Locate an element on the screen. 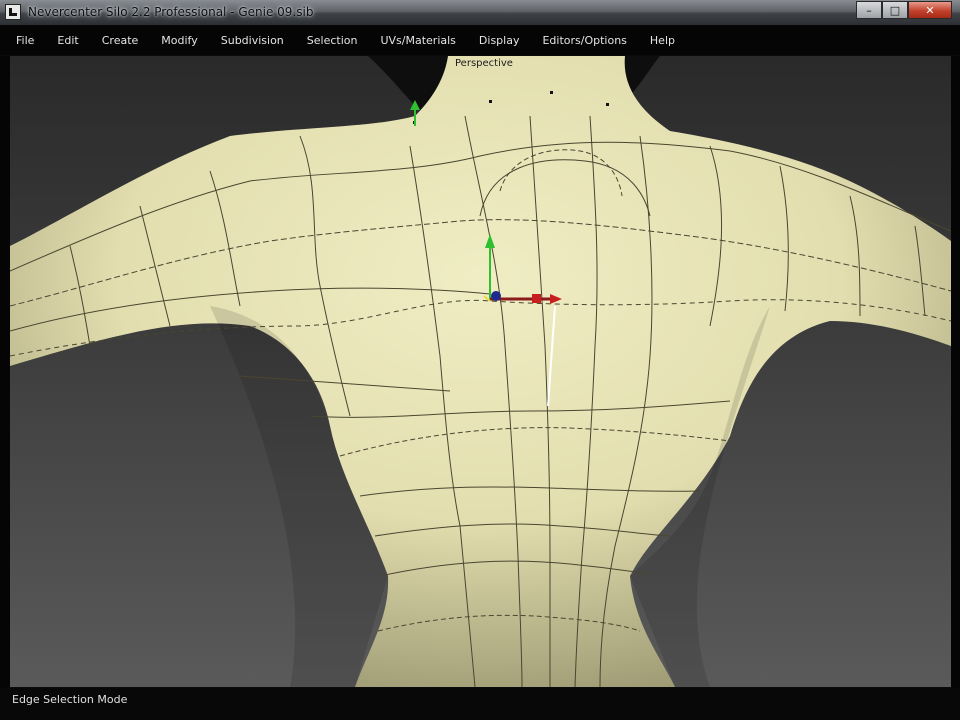  window-controls: – □ ✕ is located at coordinates (904, 10).